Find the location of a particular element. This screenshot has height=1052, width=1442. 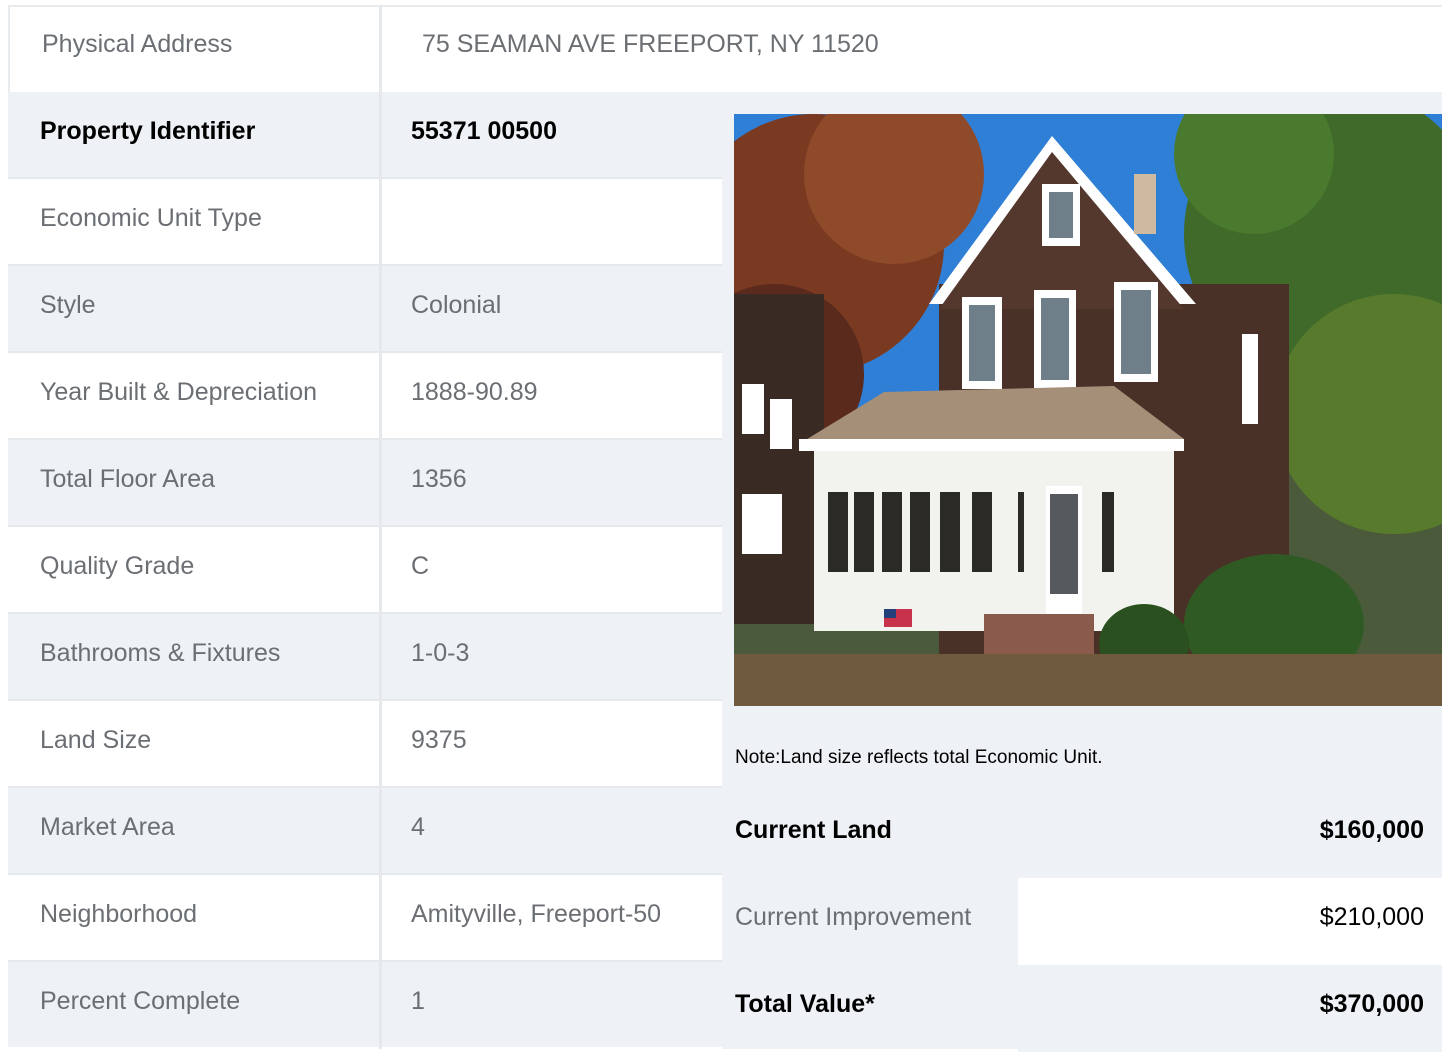

detail-label: Land Size is located at coordinates (96, 740).